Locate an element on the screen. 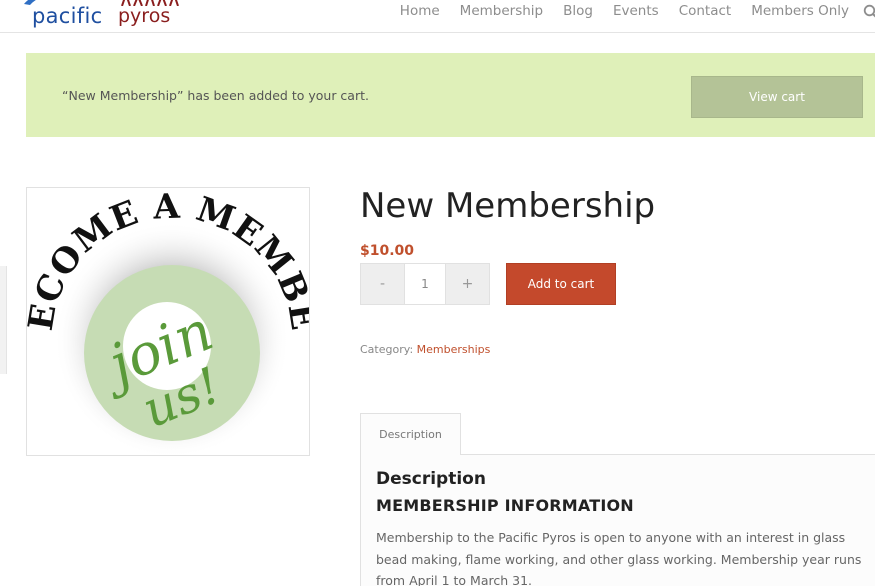 The width and height of the screenshot is (875, 586). logo-word-pyros: pyros is located at coordinates (144, 16).